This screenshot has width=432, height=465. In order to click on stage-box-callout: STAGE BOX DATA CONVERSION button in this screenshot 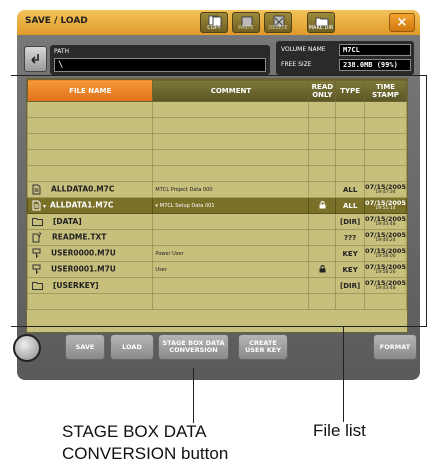, I will do `click(145, 442)`.